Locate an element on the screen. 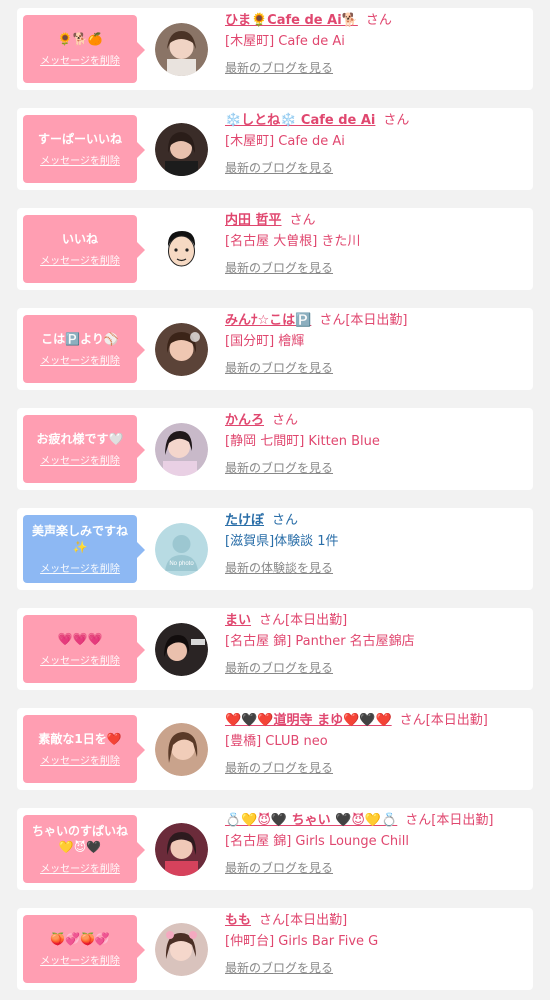 The image size is (550, 1000). message-bubble: 🍑💞🍑💞 メッセージを削除 is located at coordinates (84, 949).